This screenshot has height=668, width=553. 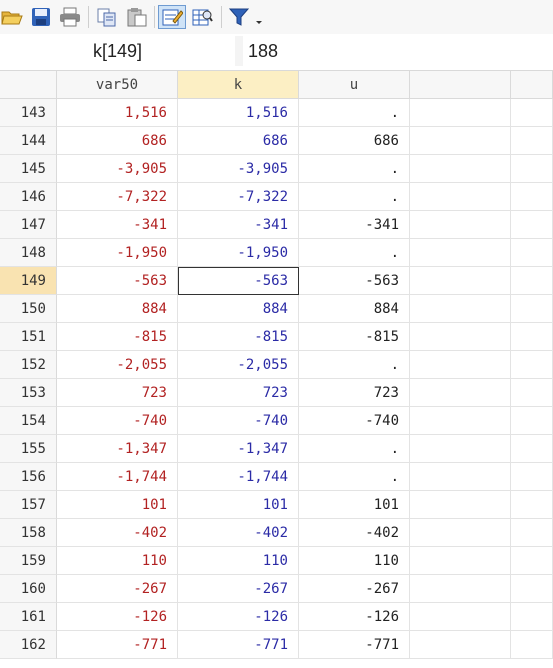 What do you see at coordinates (238, 589) in the screenshot?
I see `cell-k: -267` at bounding box center [238, 589].